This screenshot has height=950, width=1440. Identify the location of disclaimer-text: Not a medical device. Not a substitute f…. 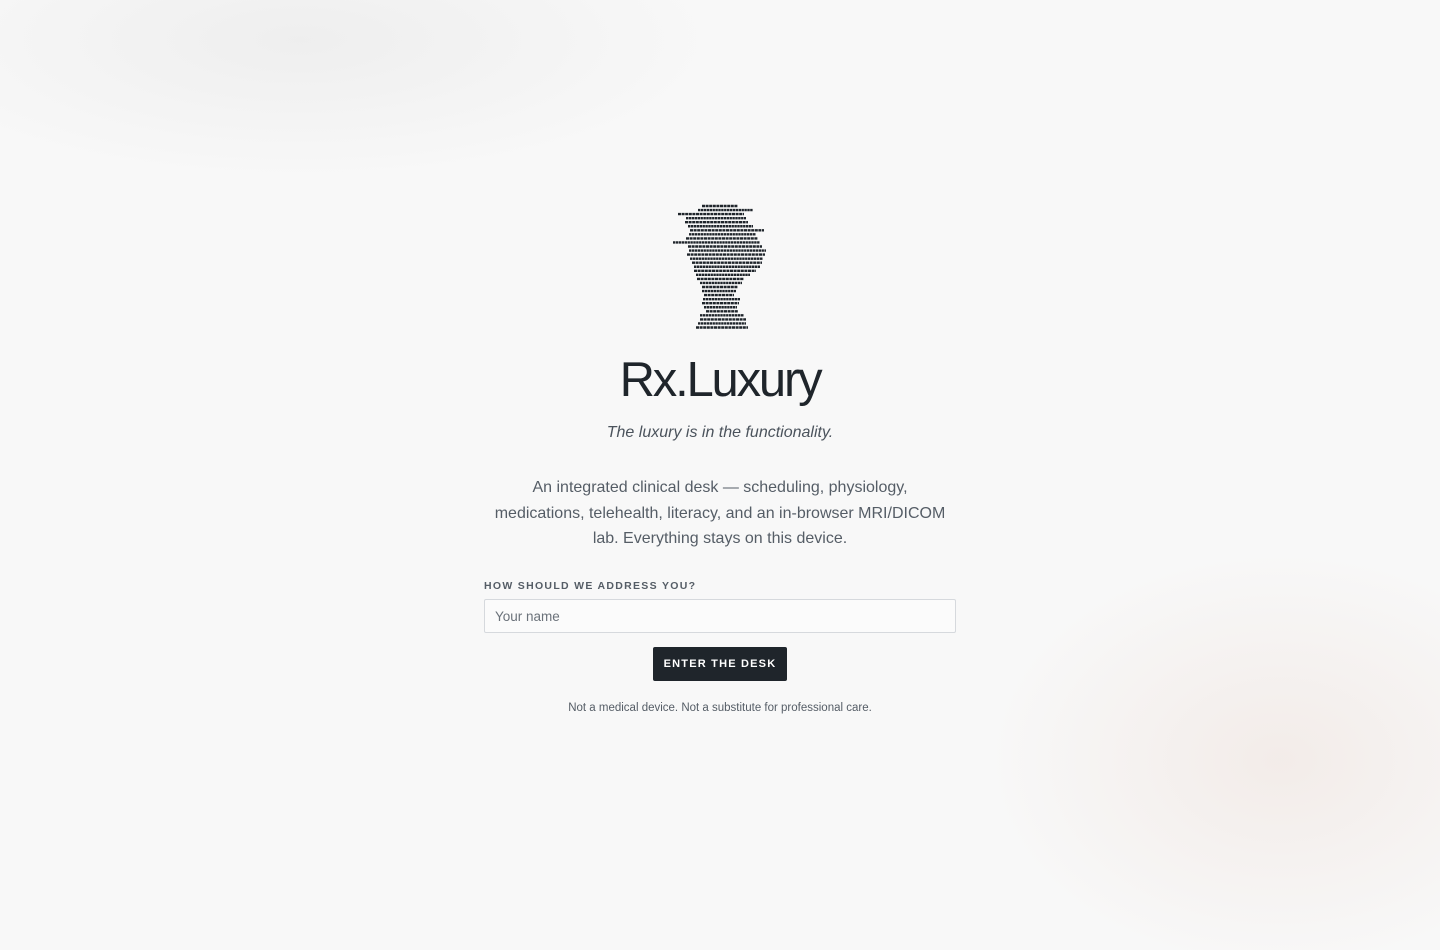
(720, 708).